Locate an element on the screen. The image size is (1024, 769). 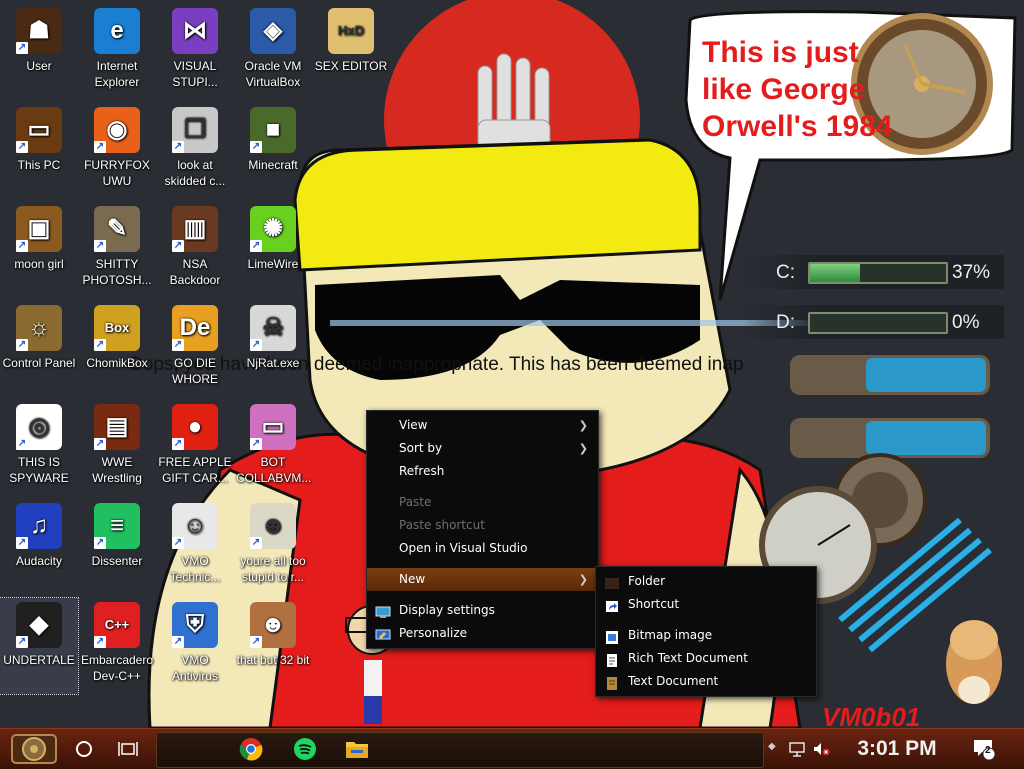
desktop-icon-sex-editor: HxD SEX EDITOR is located at coordinates (351, 52).